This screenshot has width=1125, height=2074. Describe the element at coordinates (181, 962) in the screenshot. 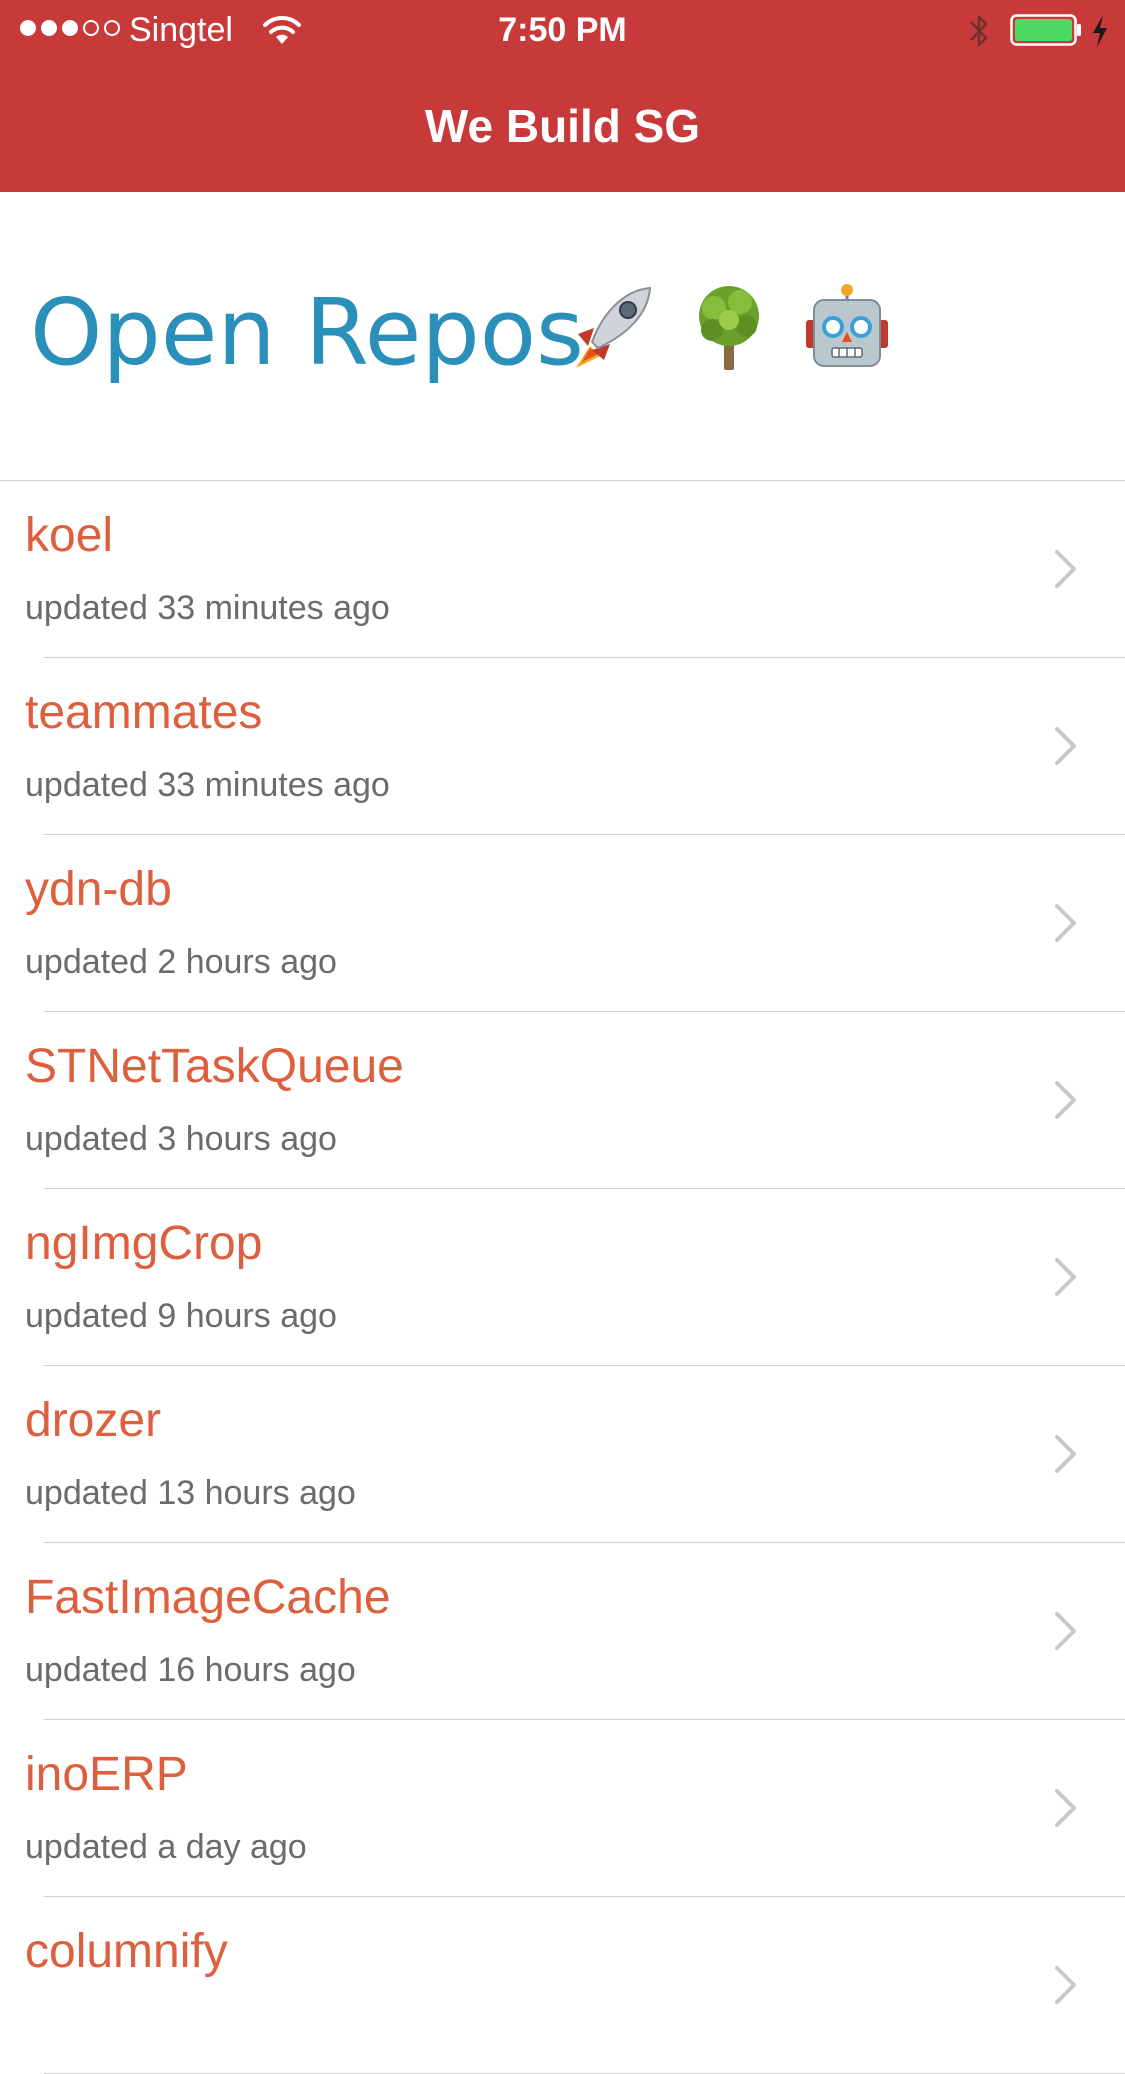

I see `repo-updated-time: updated 2 hours ago` at that location.